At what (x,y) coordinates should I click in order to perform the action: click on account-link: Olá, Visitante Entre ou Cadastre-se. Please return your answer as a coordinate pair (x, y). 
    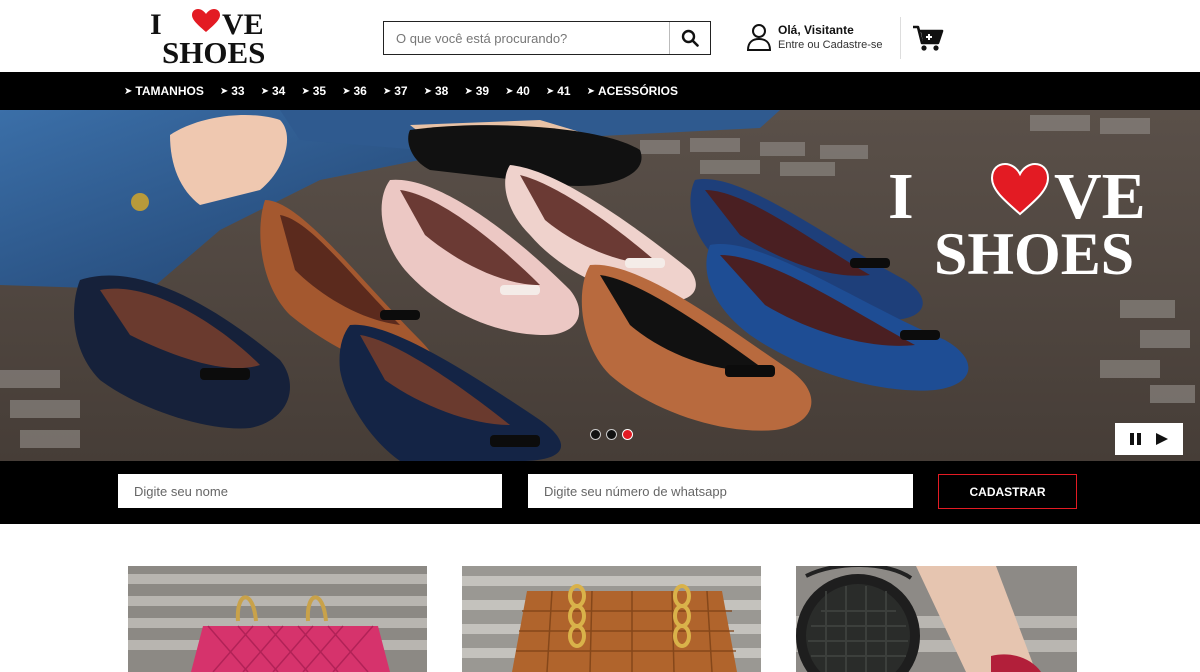
    Looking at the image, I should click on (821, 38).